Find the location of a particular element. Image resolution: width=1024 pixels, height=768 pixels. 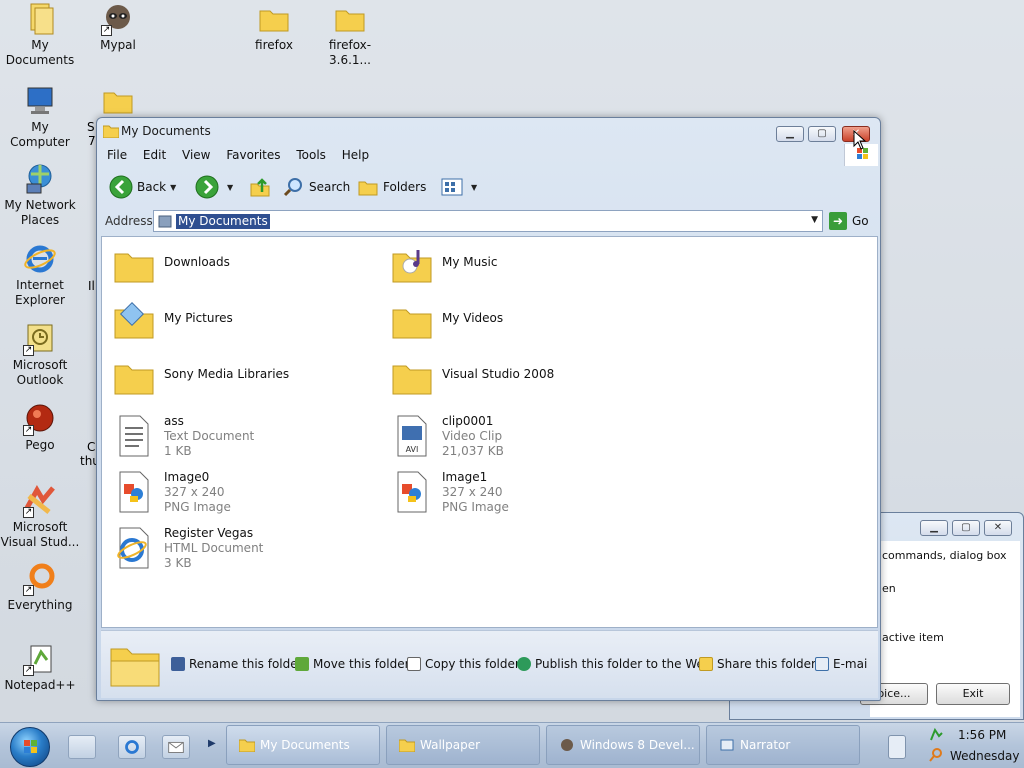

desktop-icon-everything: ↗ Everything is located at coordinates (40, 587).